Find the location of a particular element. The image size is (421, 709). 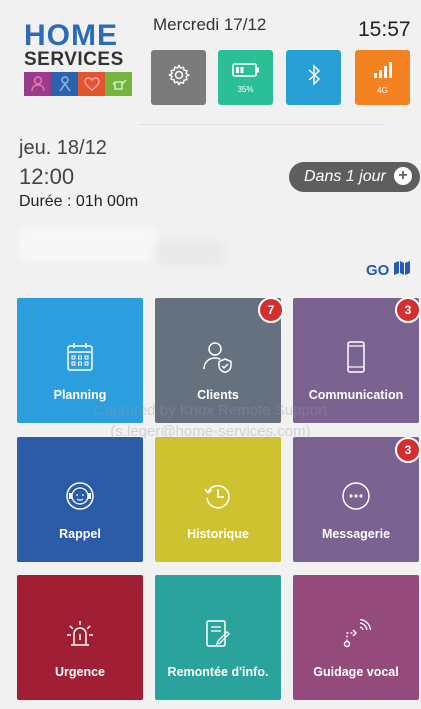

calendar-icon is located at coordinates (80, 357).